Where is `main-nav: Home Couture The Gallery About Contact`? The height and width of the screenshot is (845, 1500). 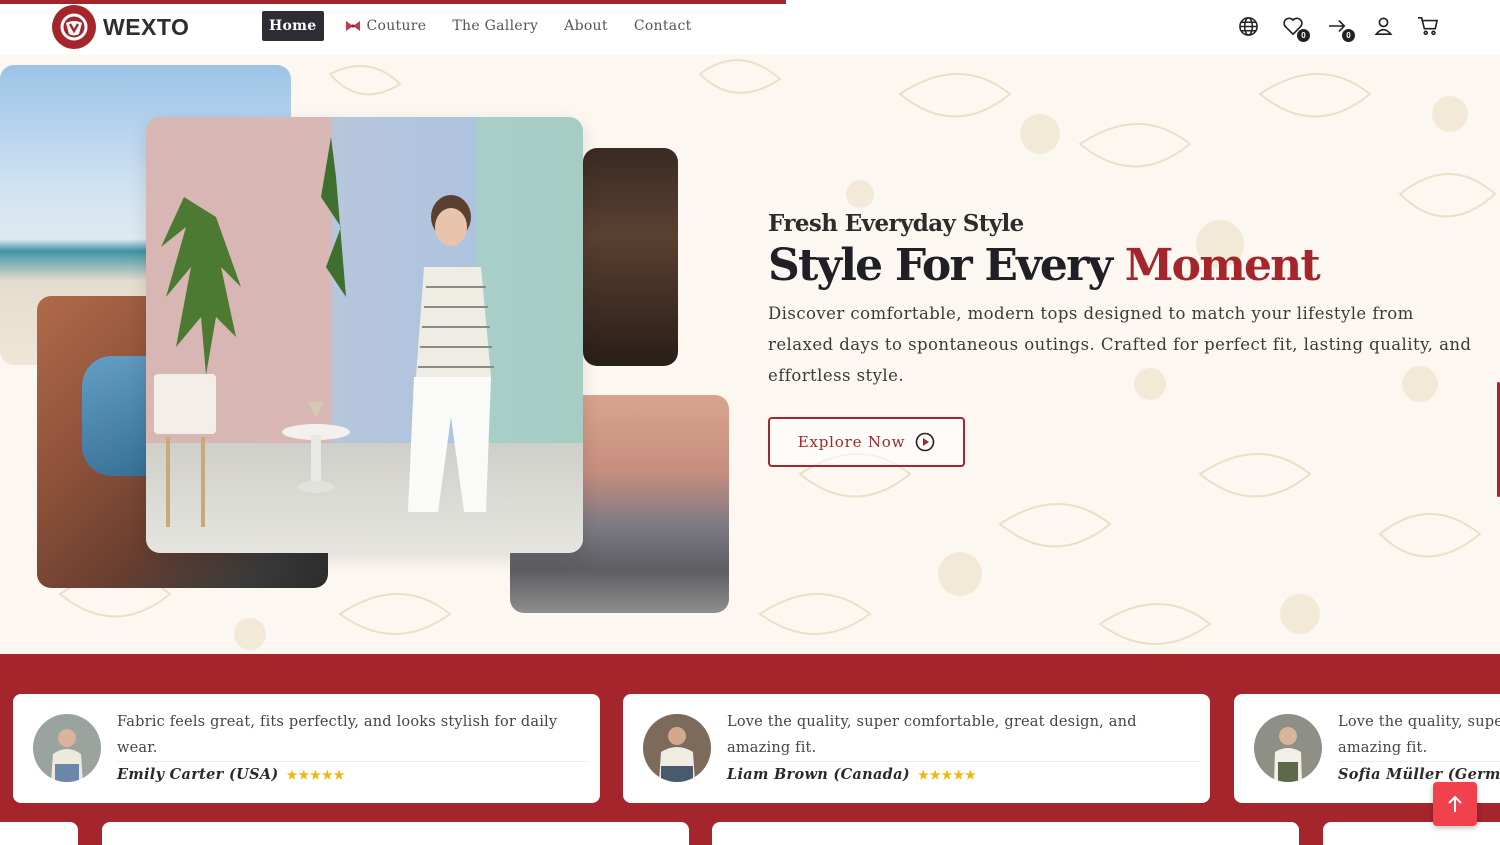 main-nav: Home Couture The Gallery About Contact is located at coordinates (490, 26).